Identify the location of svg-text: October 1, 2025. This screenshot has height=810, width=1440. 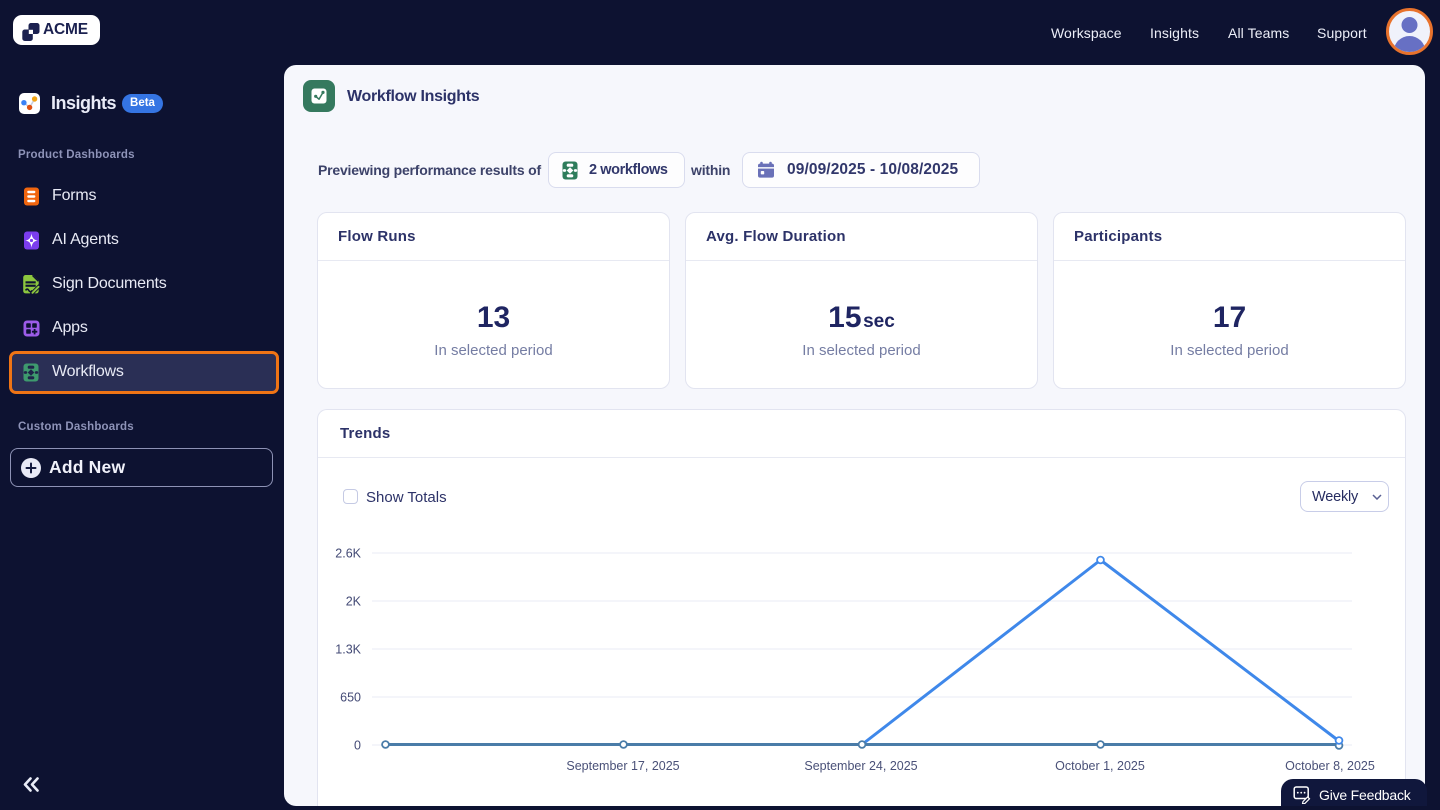
(1100, 766).